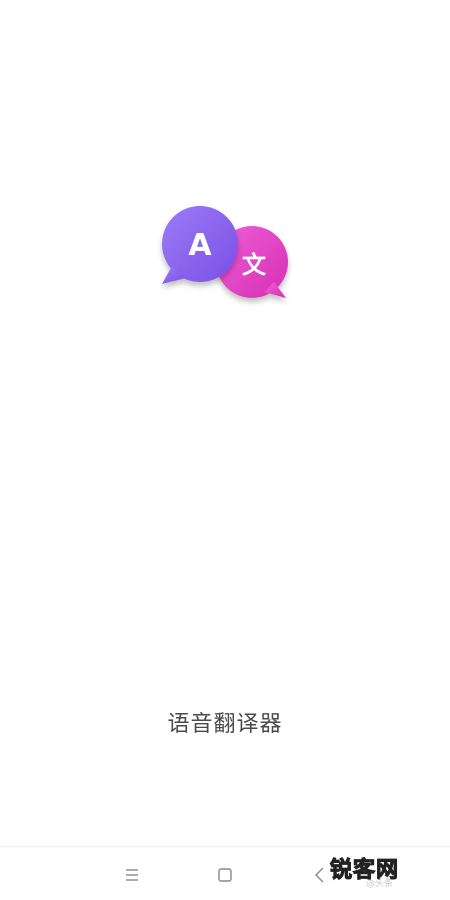 The image size is (450, 900). Describe the element at coordinates (380, 884) in the screenshot. I see `watermark-subtitle: @头条` at that location.